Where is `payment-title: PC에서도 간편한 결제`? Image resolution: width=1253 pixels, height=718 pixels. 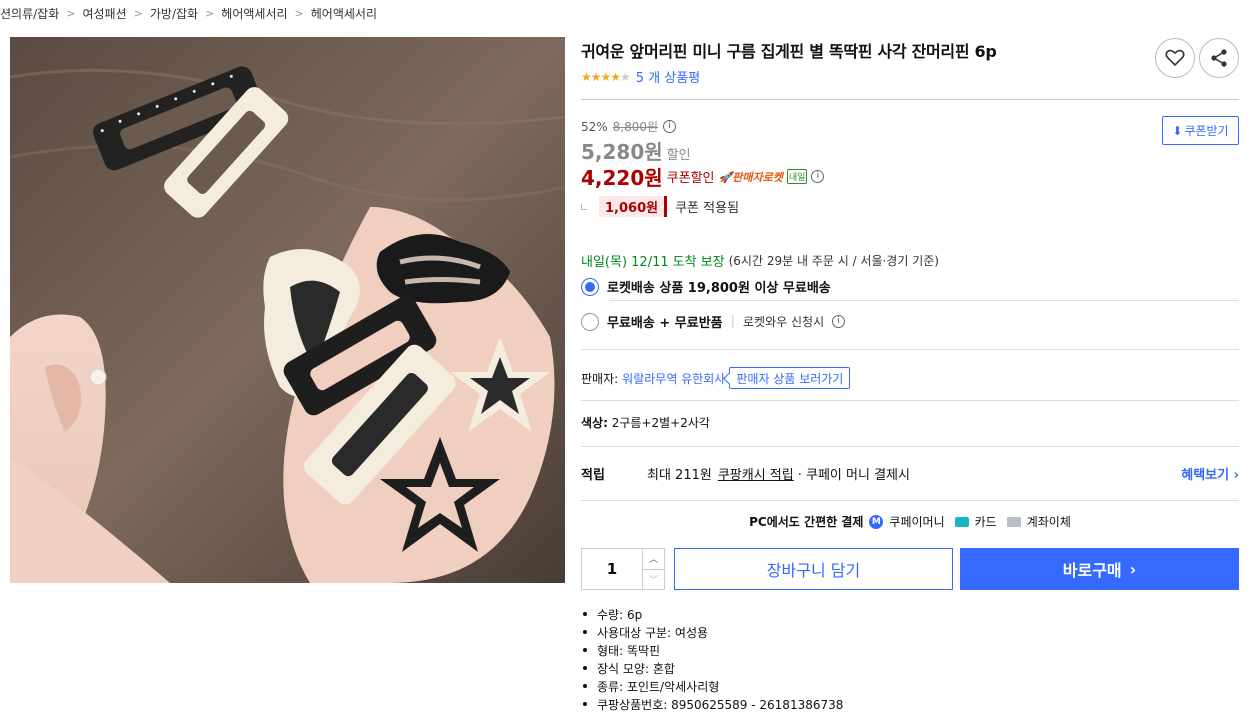
payment-title: PC에서도 간편한 결제 is located at coordinates (806, 522).